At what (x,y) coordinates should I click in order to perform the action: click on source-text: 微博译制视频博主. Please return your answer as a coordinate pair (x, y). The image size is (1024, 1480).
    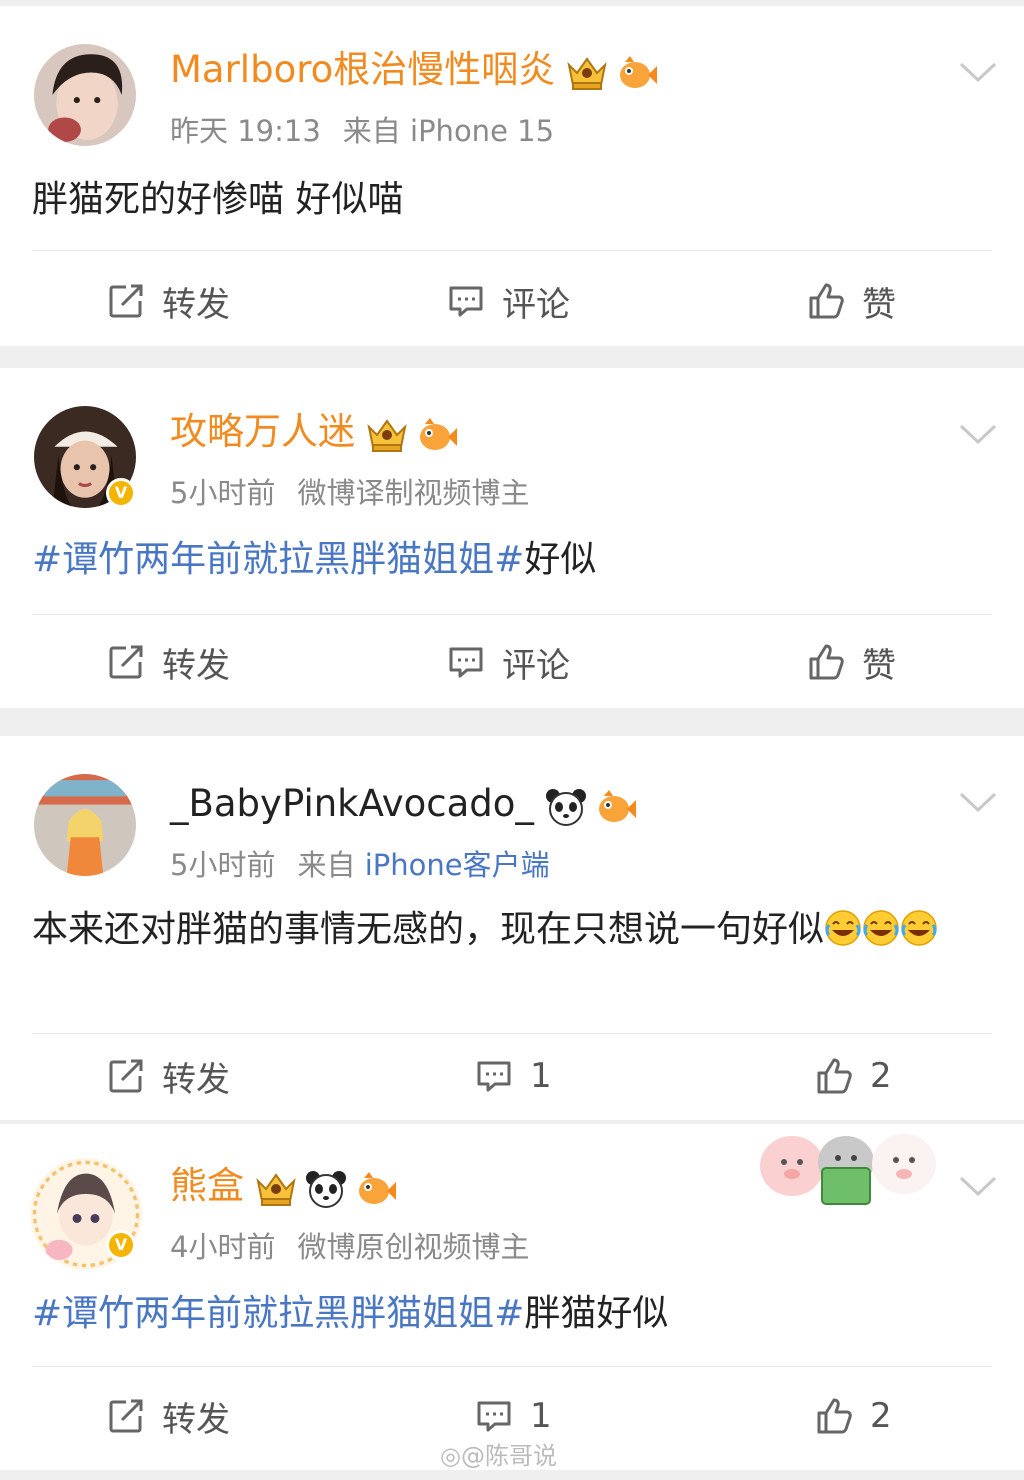
    Looking at the image, I should click on (413, 493).